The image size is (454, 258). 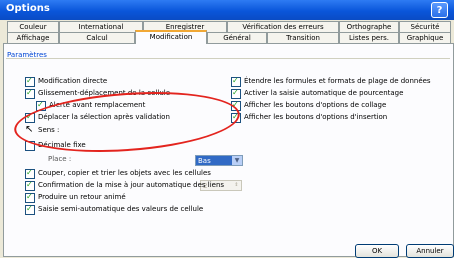 What do you see at coordinates (237, 160) in the screenshot?
I see `chevron-down-icon: ▼` at bounding box center [237, 160].